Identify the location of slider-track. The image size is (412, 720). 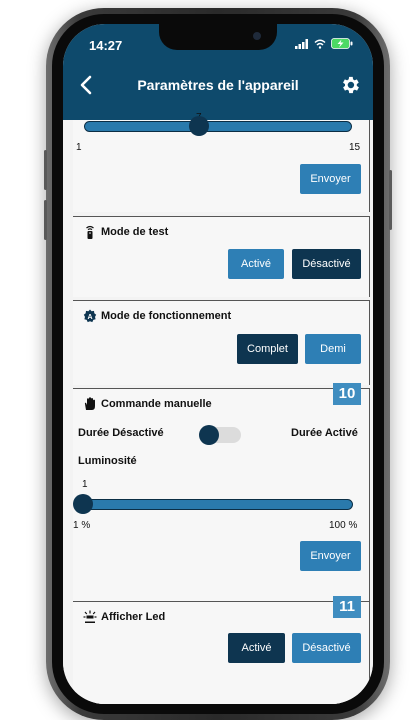
(218, 126).